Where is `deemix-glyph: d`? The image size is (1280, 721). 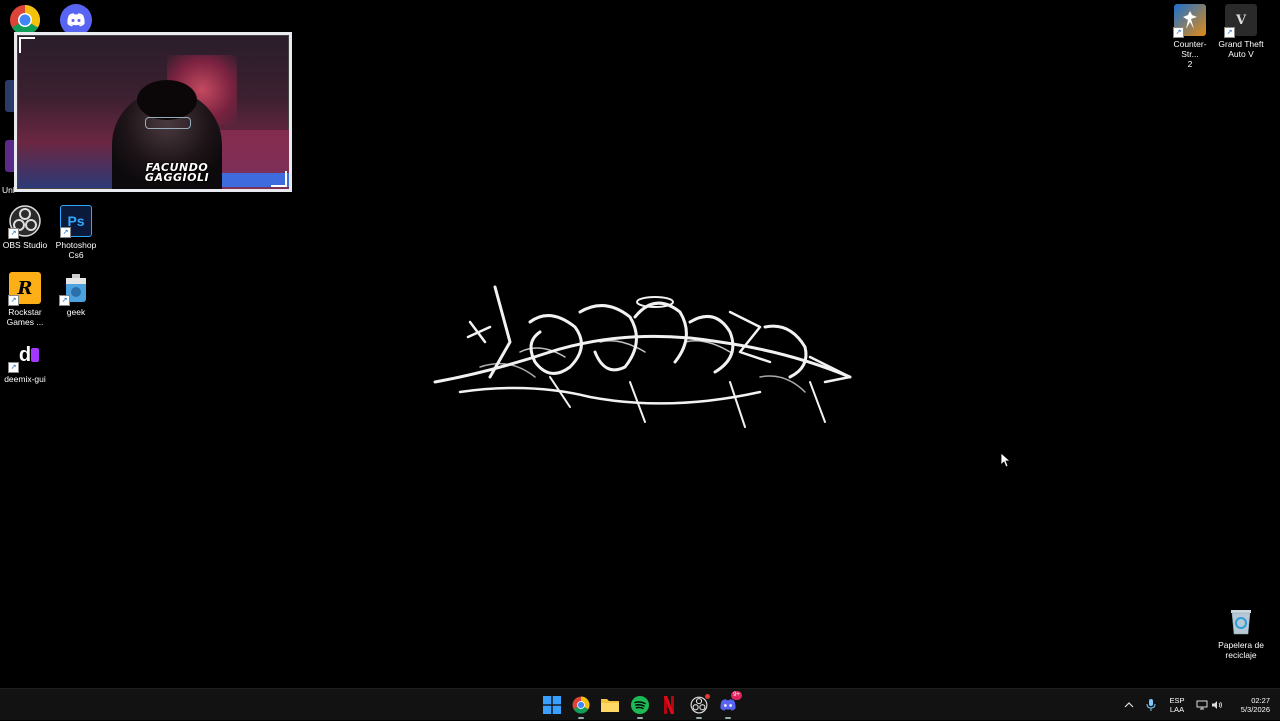 deemix-glyph: d is located at coordinates (25, 354).